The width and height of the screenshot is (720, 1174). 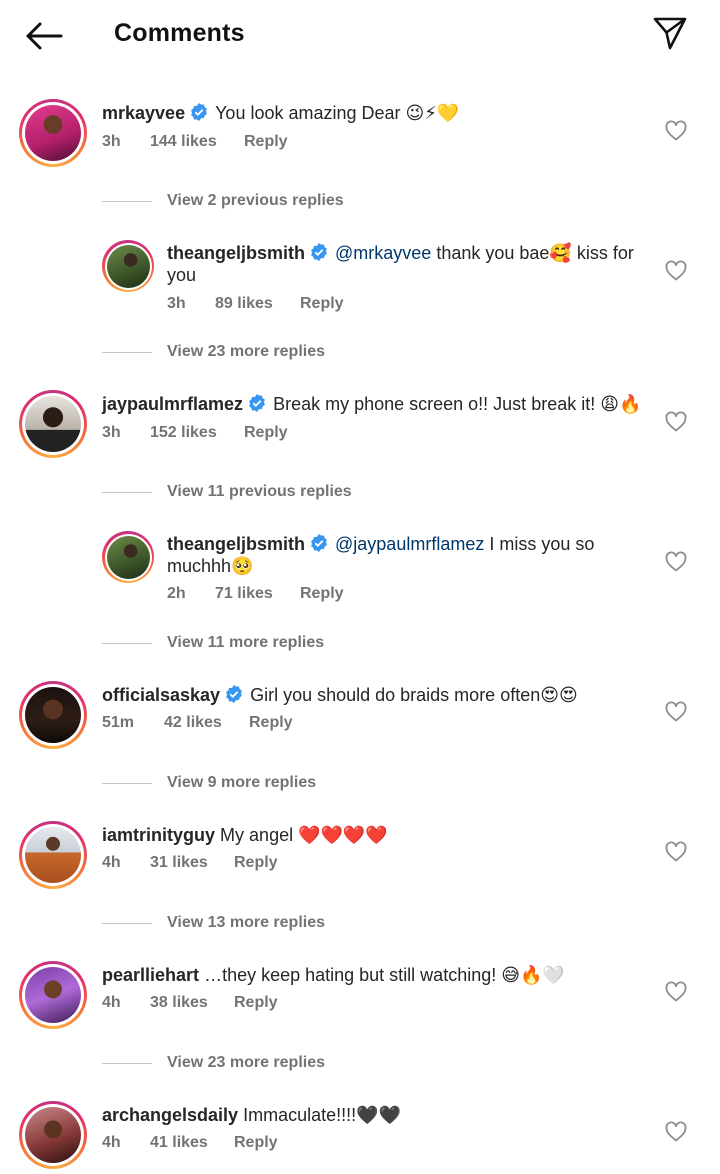 I want to click on comment-body-continued: muchhh🥺, so click(x=210, y=566).